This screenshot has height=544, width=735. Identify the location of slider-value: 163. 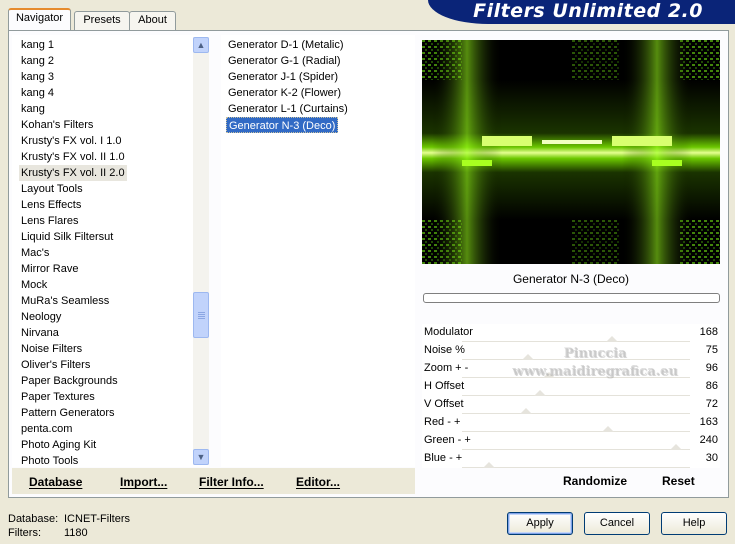
(708, 422).